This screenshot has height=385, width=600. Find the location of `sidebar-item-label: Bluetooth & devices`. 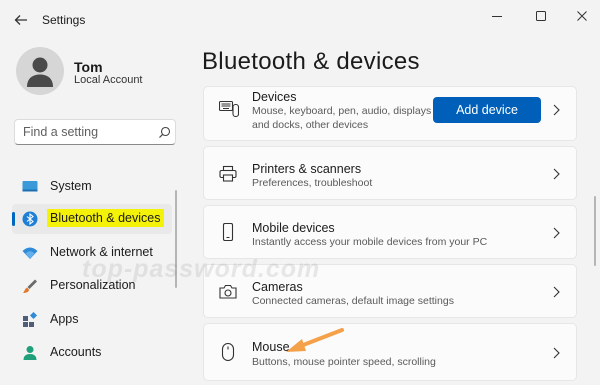

sidebar-item-label: Bluetooth & devices is located at coordinates (105, 218).